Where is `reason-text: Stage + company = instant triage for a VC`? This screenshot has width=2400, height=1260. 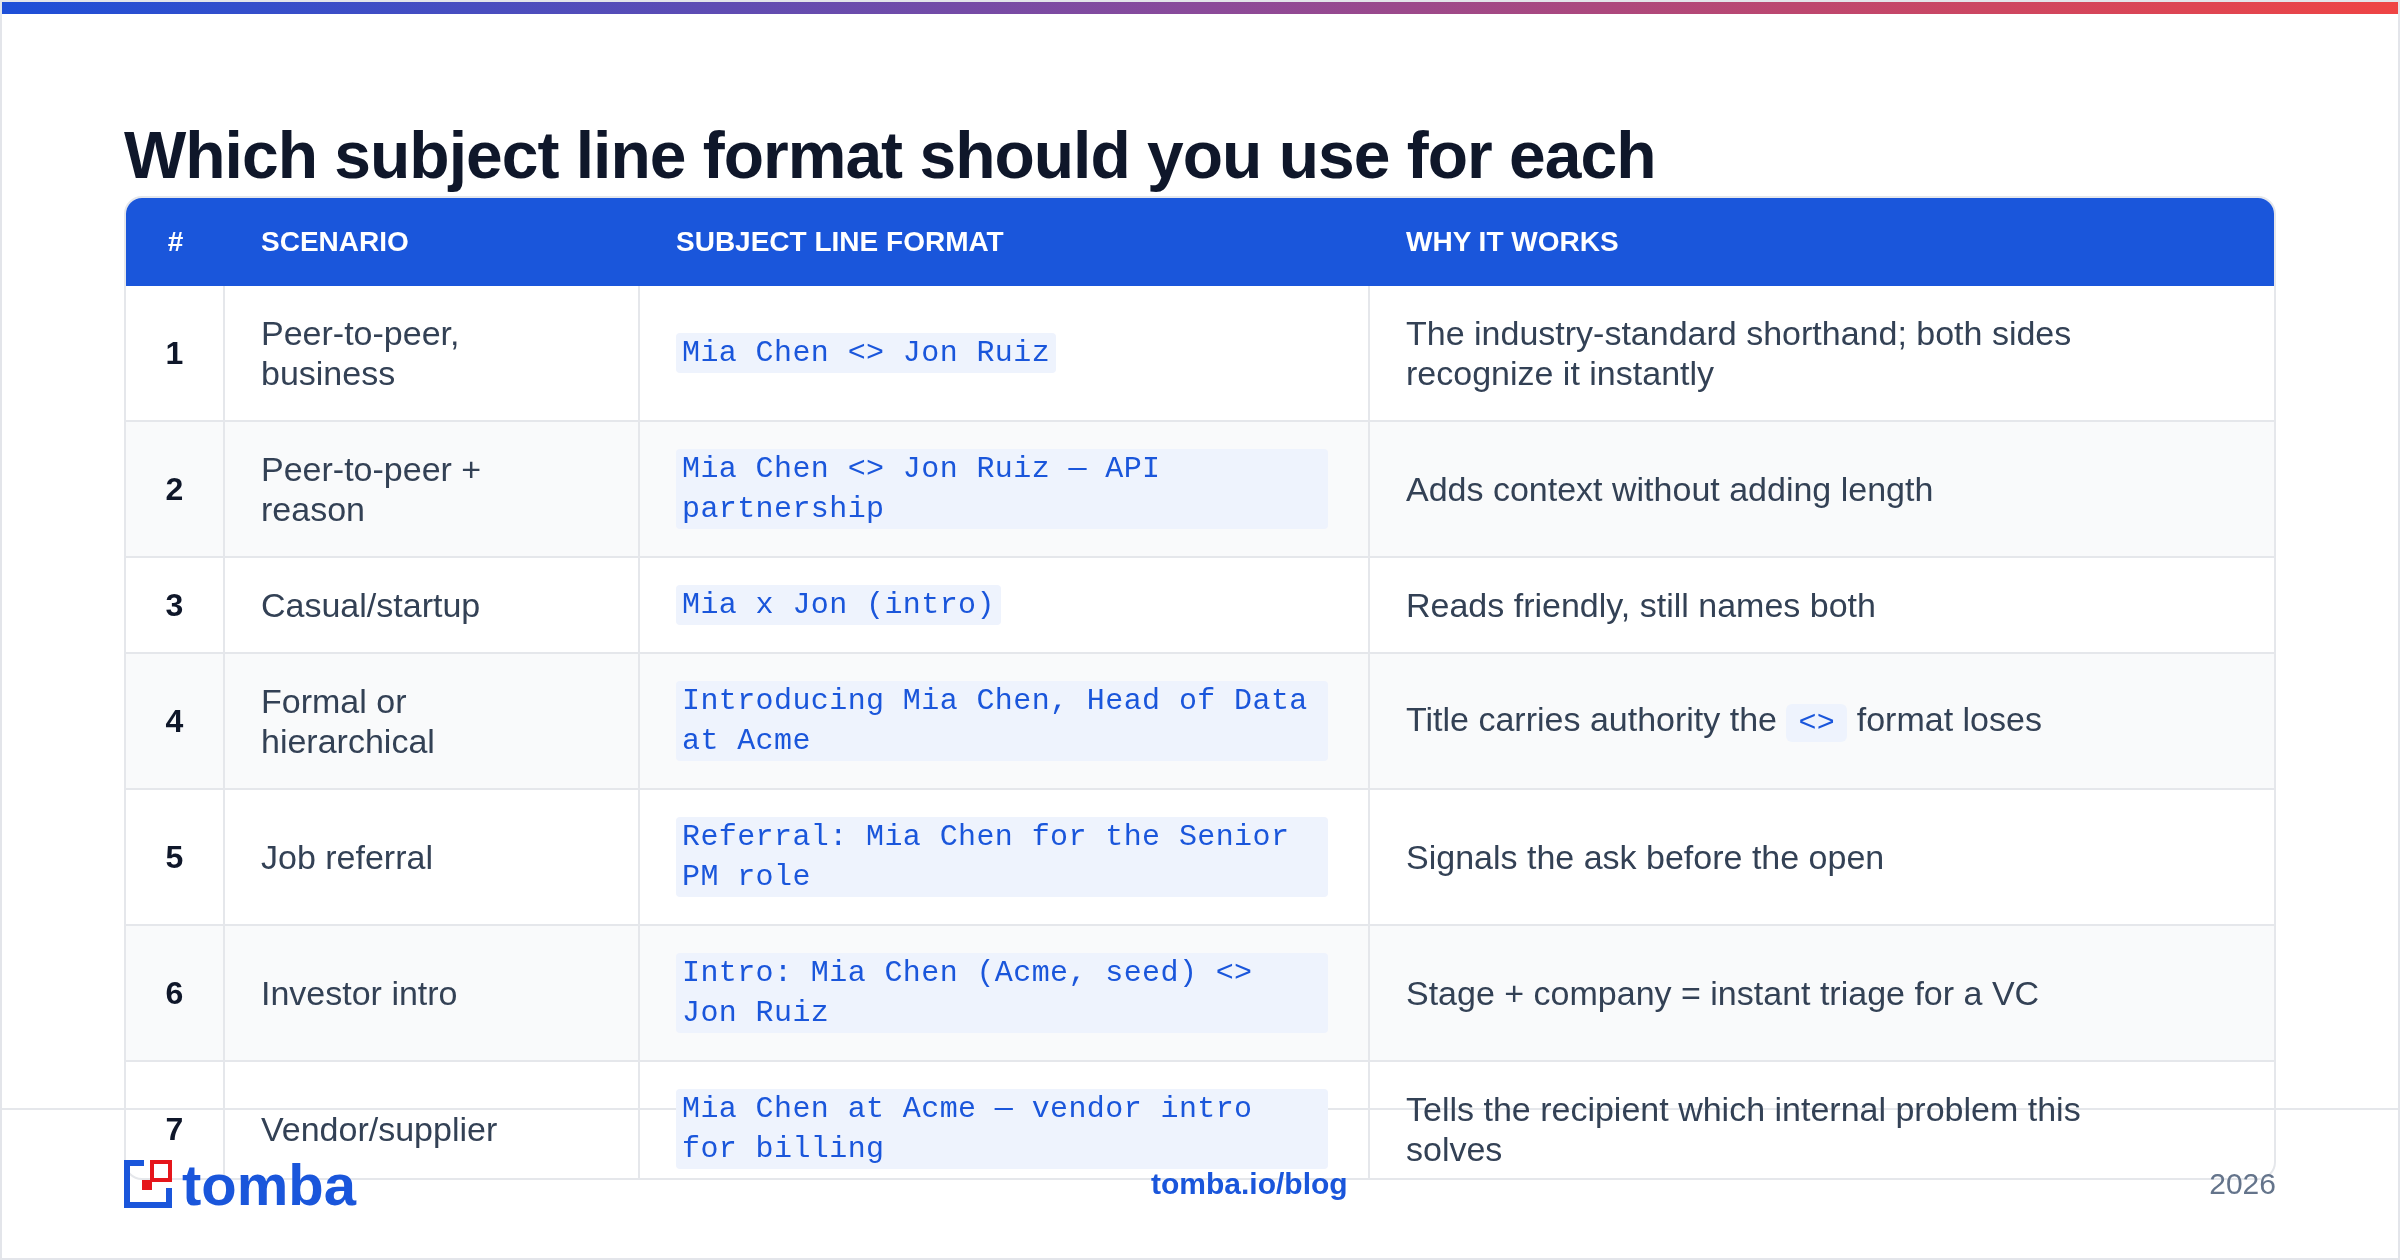
reason-text: Stage + company = instant triage for a VC is located at coordinates (1723, 993).